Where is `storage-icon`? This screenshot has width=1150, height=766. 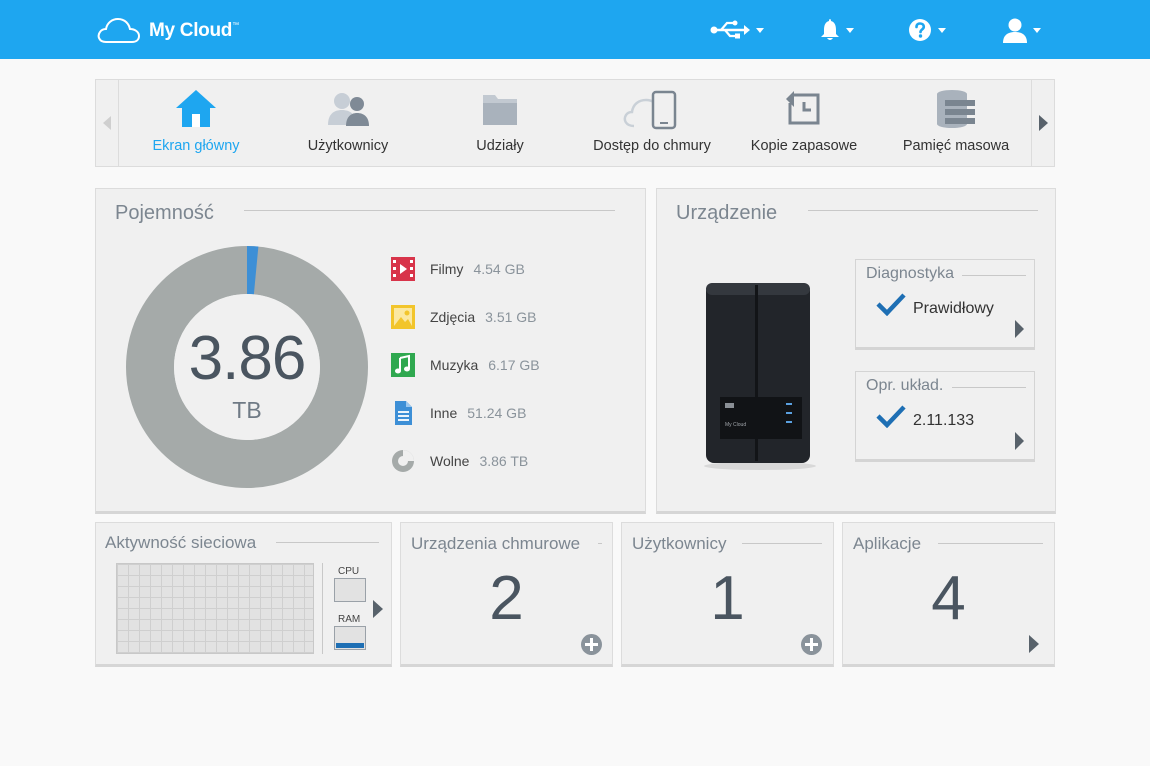
storage-icon is located at coordinates (956, 109).